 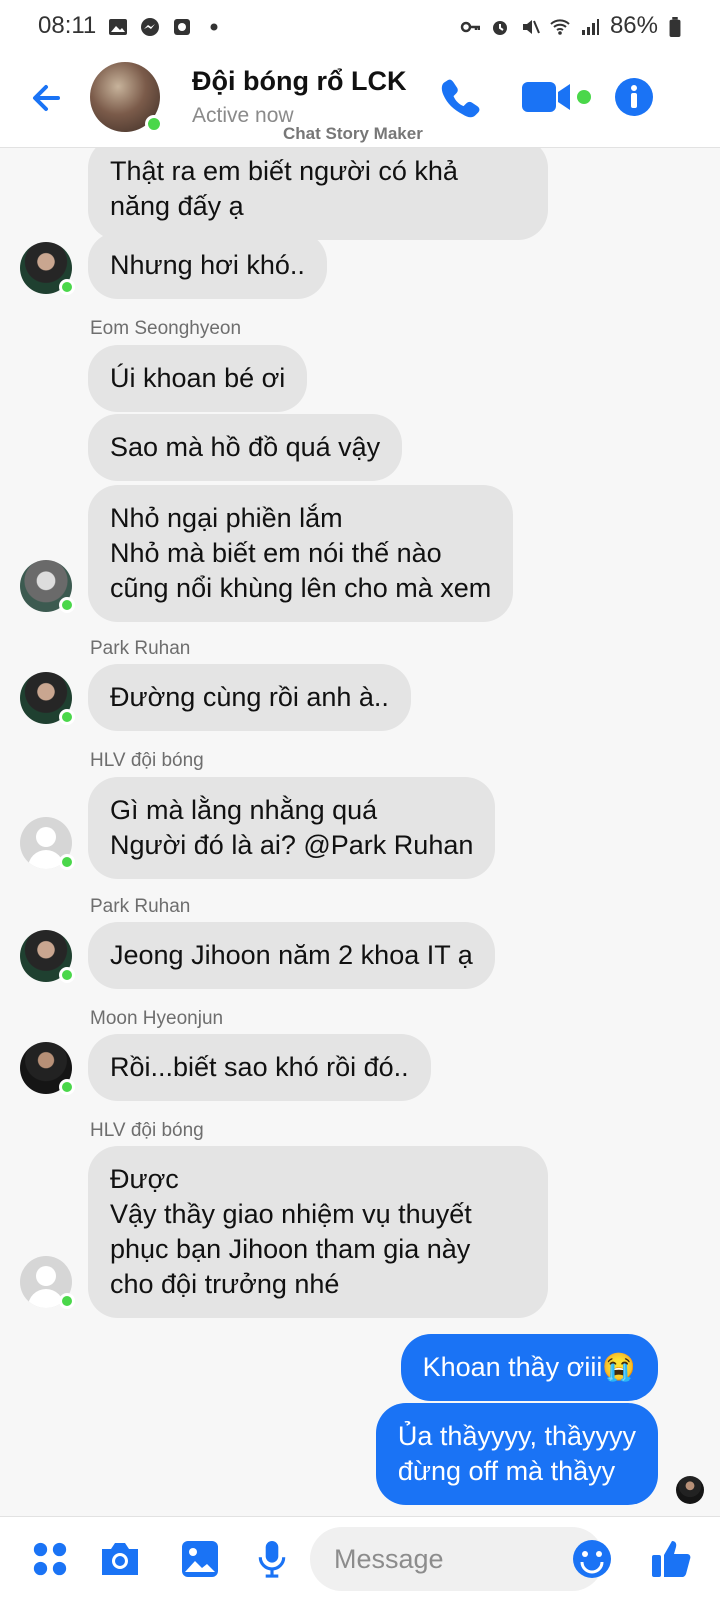 What do you see at coordinates (166, 328) in the screenshot?
I see `sender-name: Eom Seonghyeon` at bounding box center [166, 328].